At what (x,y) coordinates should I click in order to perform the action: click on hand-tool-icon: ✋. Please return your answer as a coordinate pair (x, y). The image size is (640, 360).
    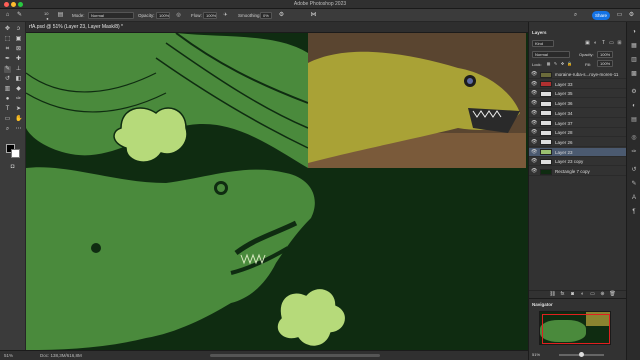
    Looking at the image, I should click on (18, 119).